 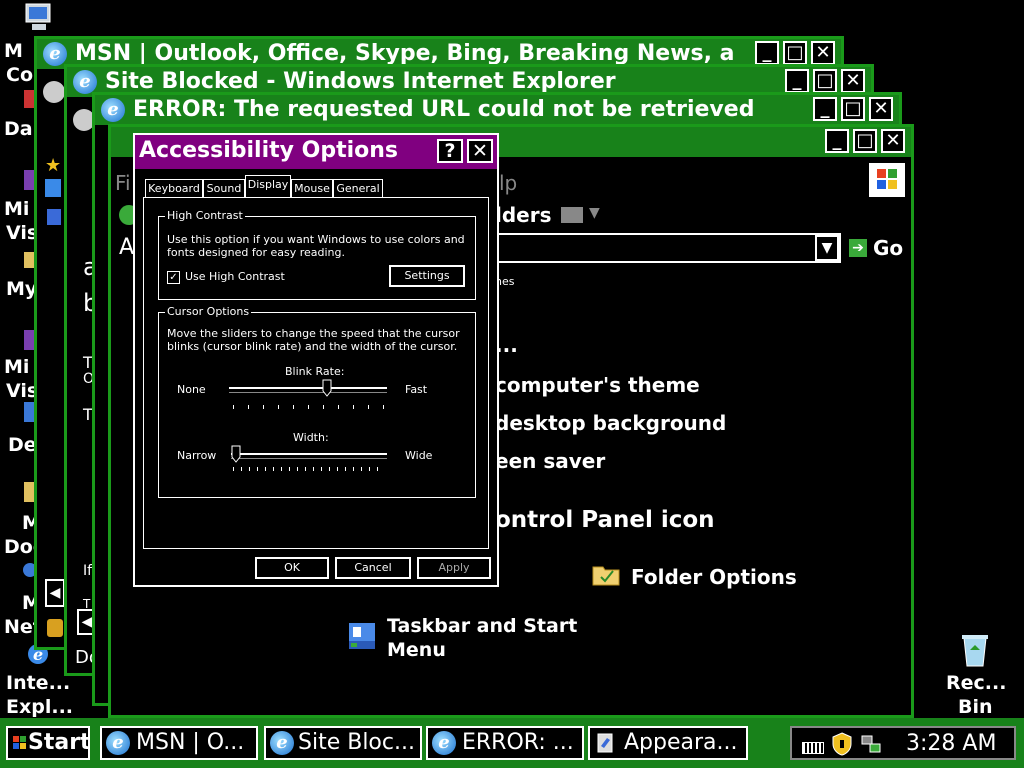 What do you see at coordinates (197, 455) in the screenshot?
I see `width-min-label: Narrow` at bounding box center [197, 455].